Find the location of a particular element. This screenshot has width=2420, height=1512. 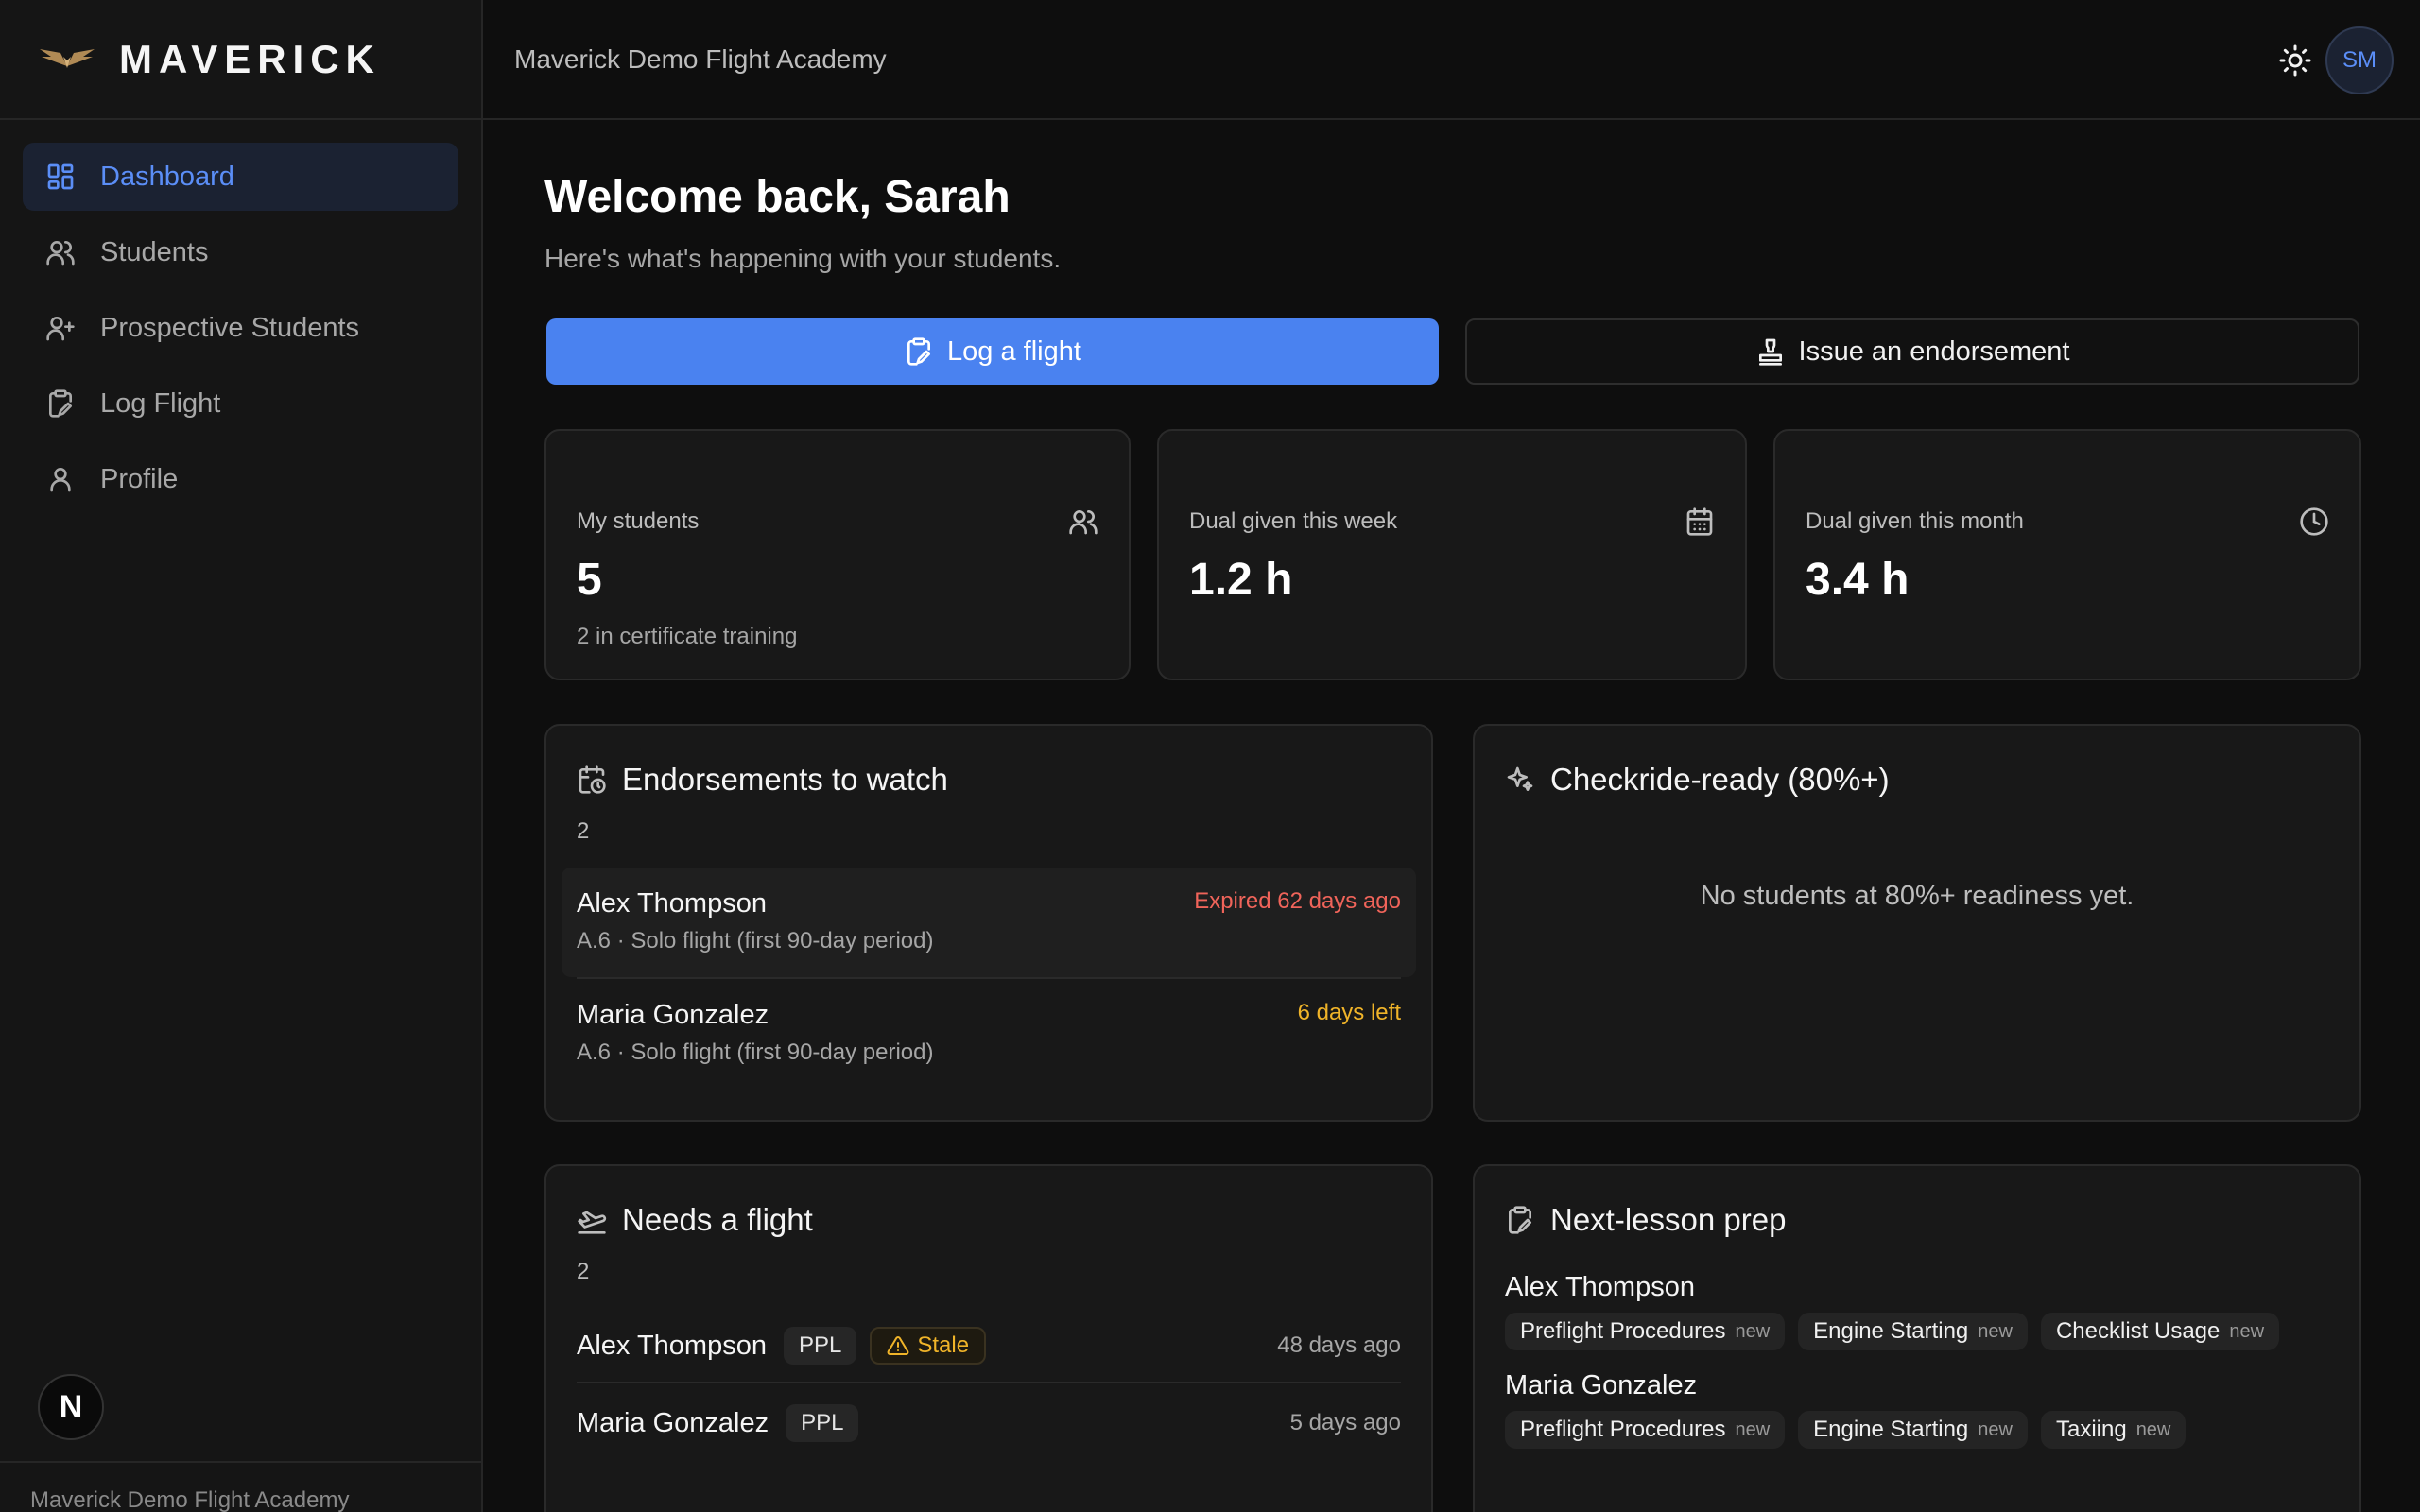

stat-value: 1.2 h is located at coordinates (1241, 580).